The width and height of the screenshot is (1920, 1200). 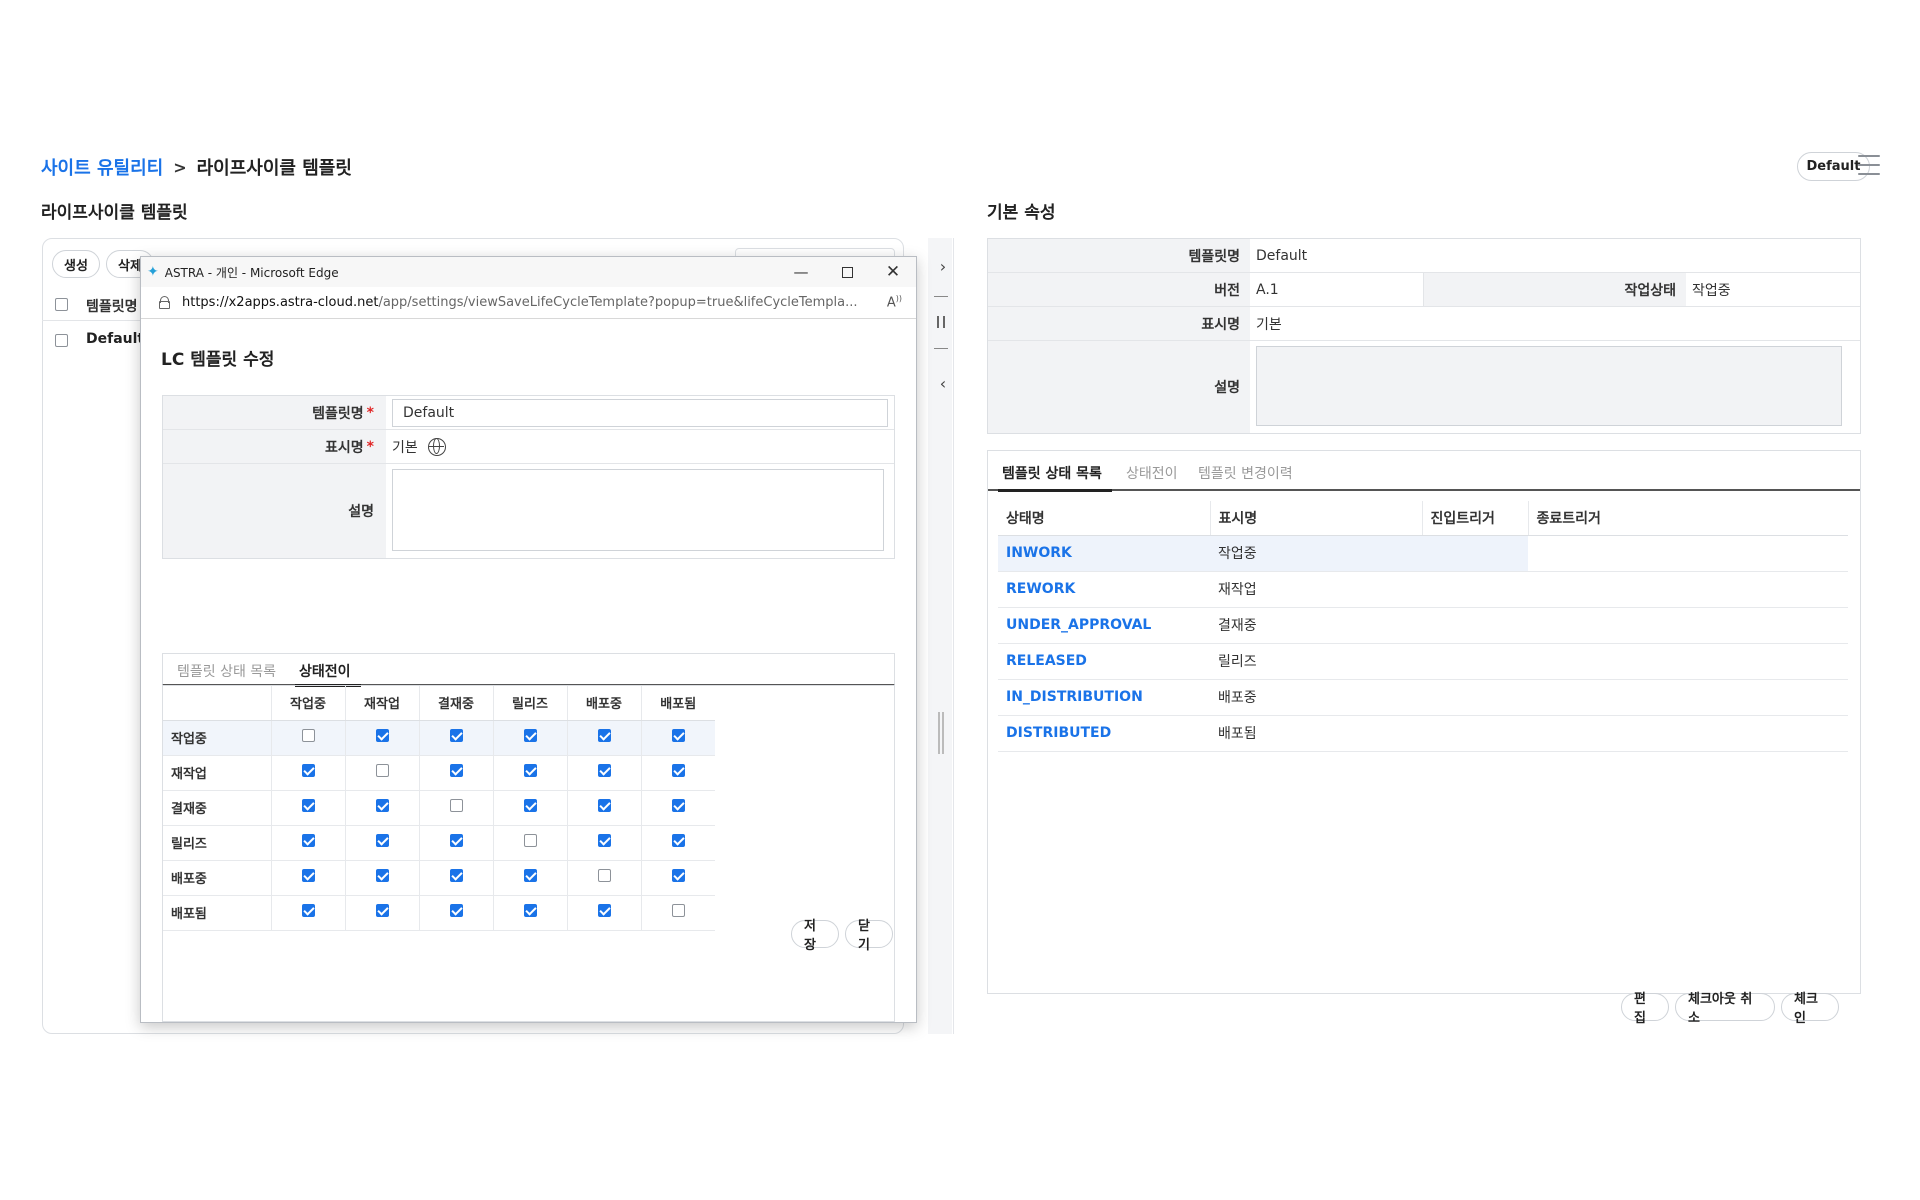 What do you see at coordinates (943, 383) in the screenshot?
I see `chevron-left-icon: ‹` at bounding box center [943, 383].